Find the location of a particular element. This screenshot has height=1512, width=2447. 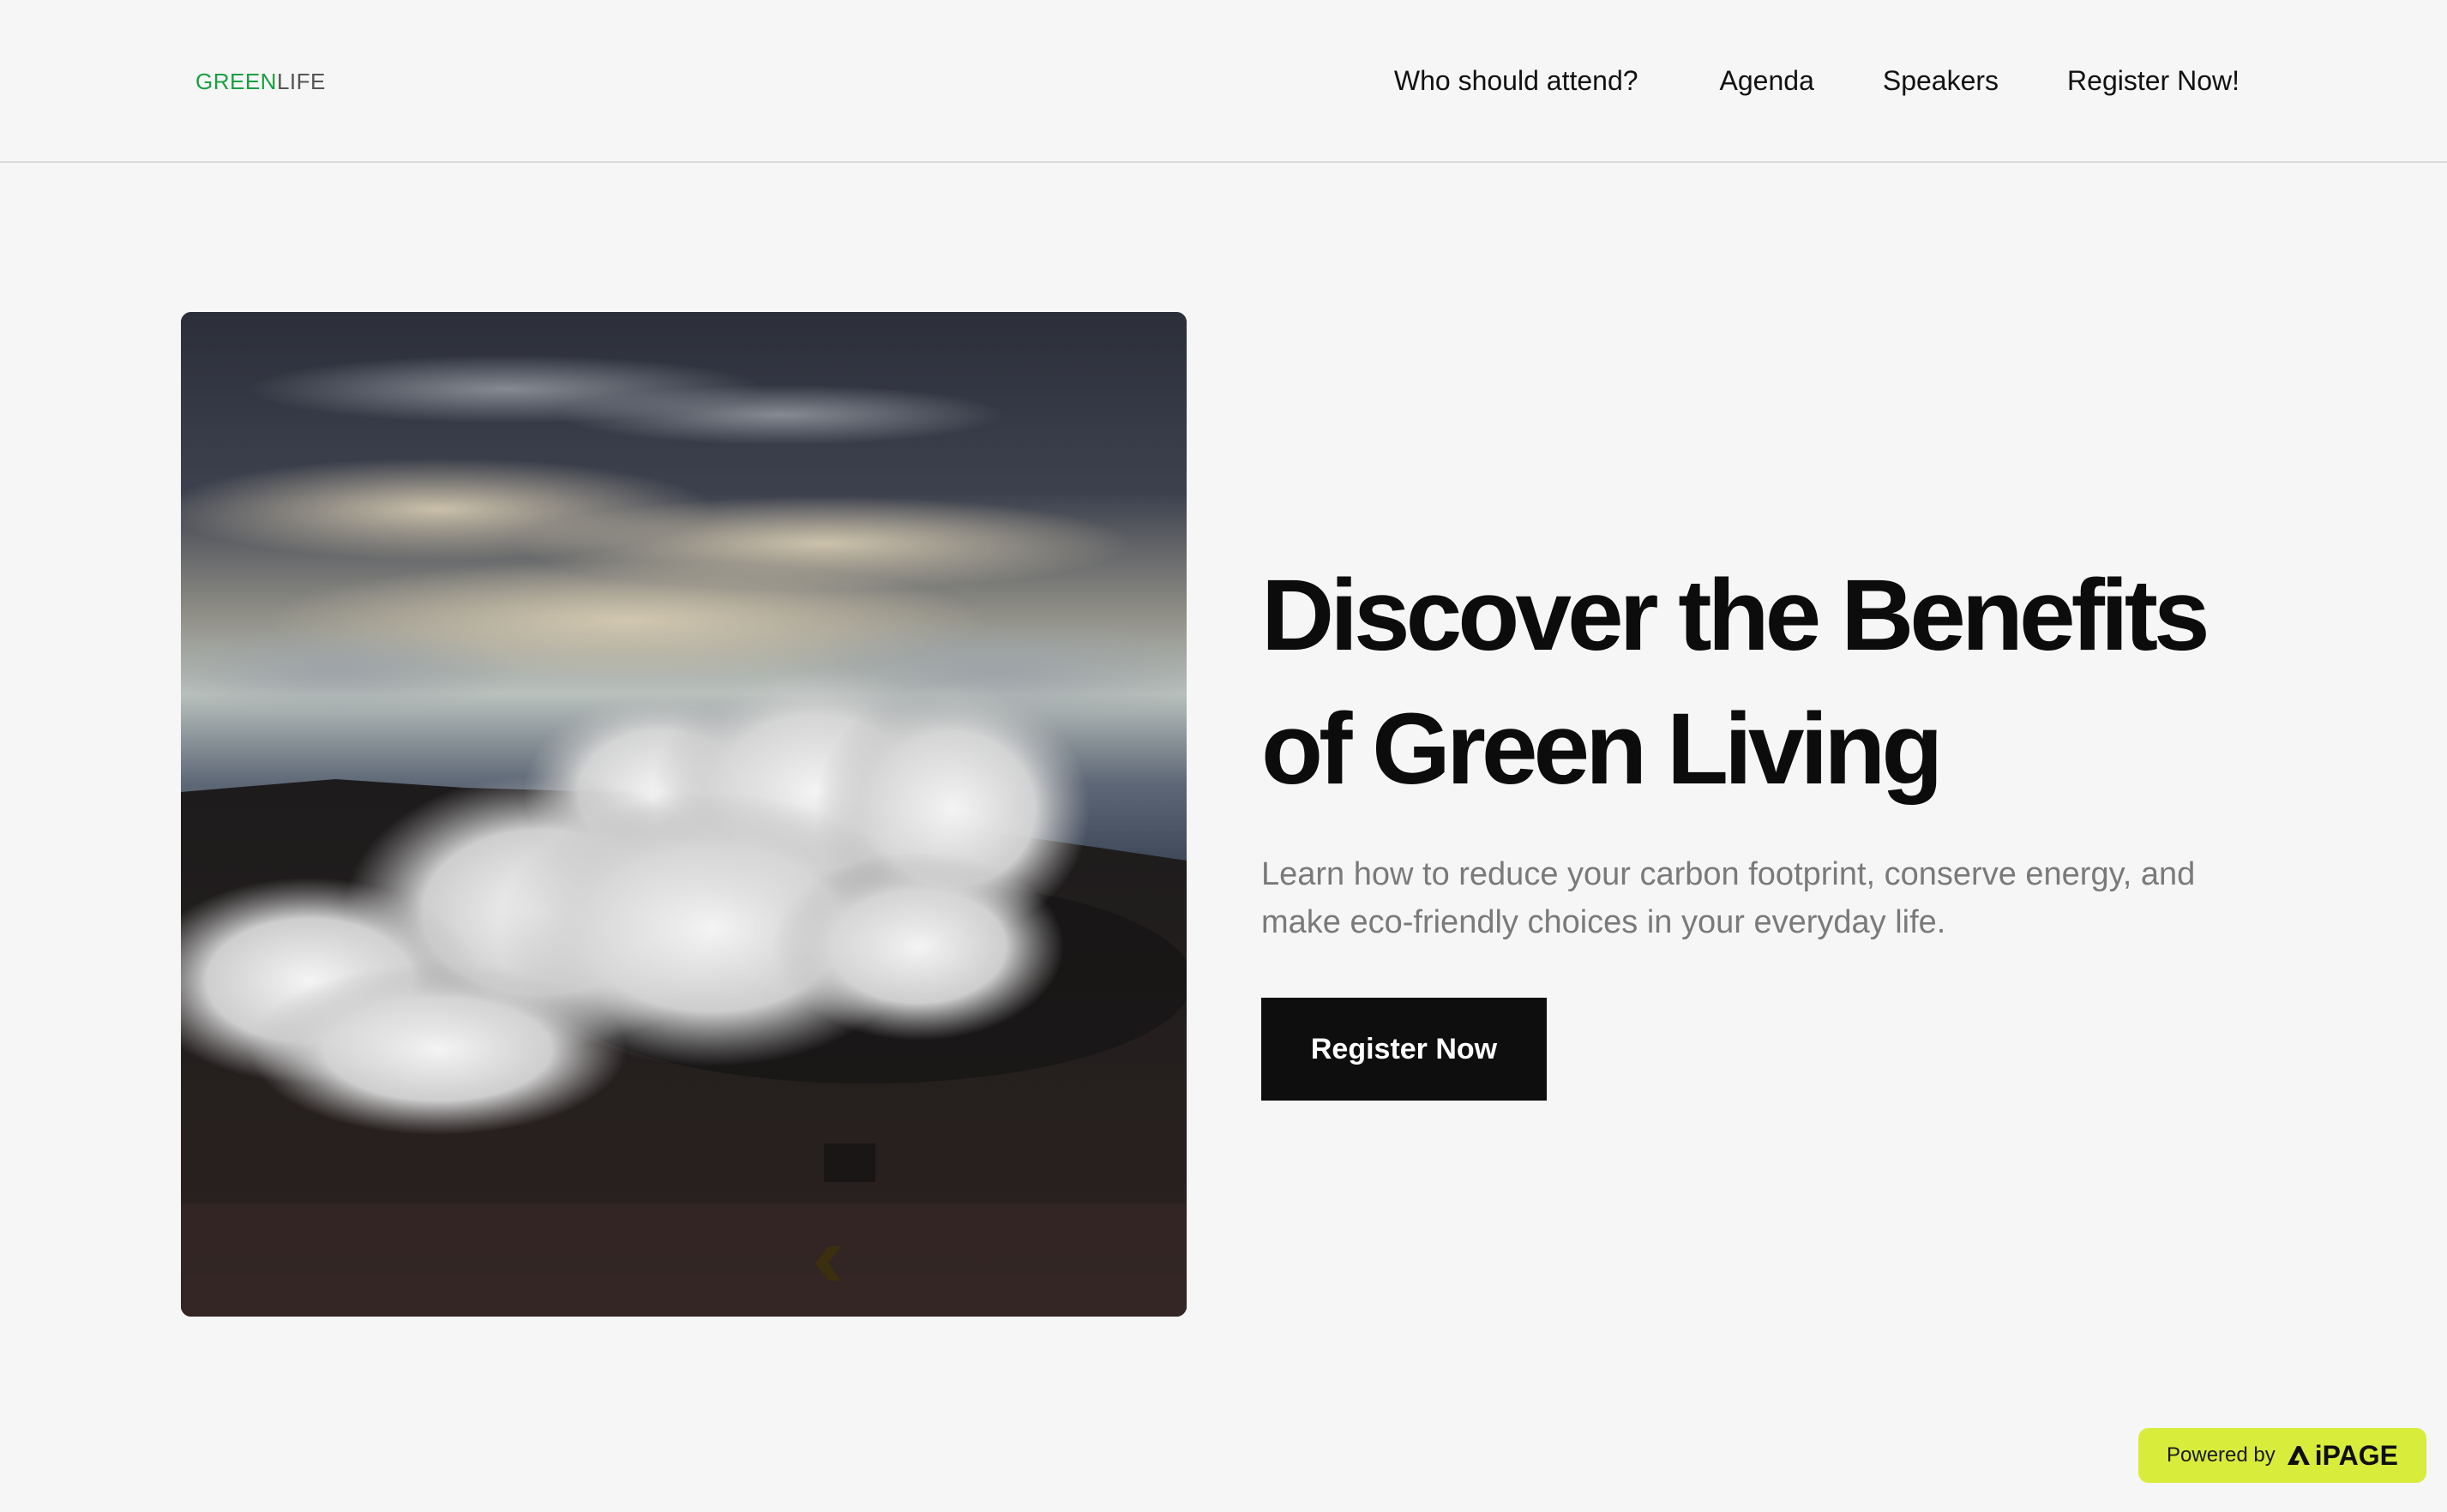

site-logo: GREENLIFE is located at coordinates (260, 81).